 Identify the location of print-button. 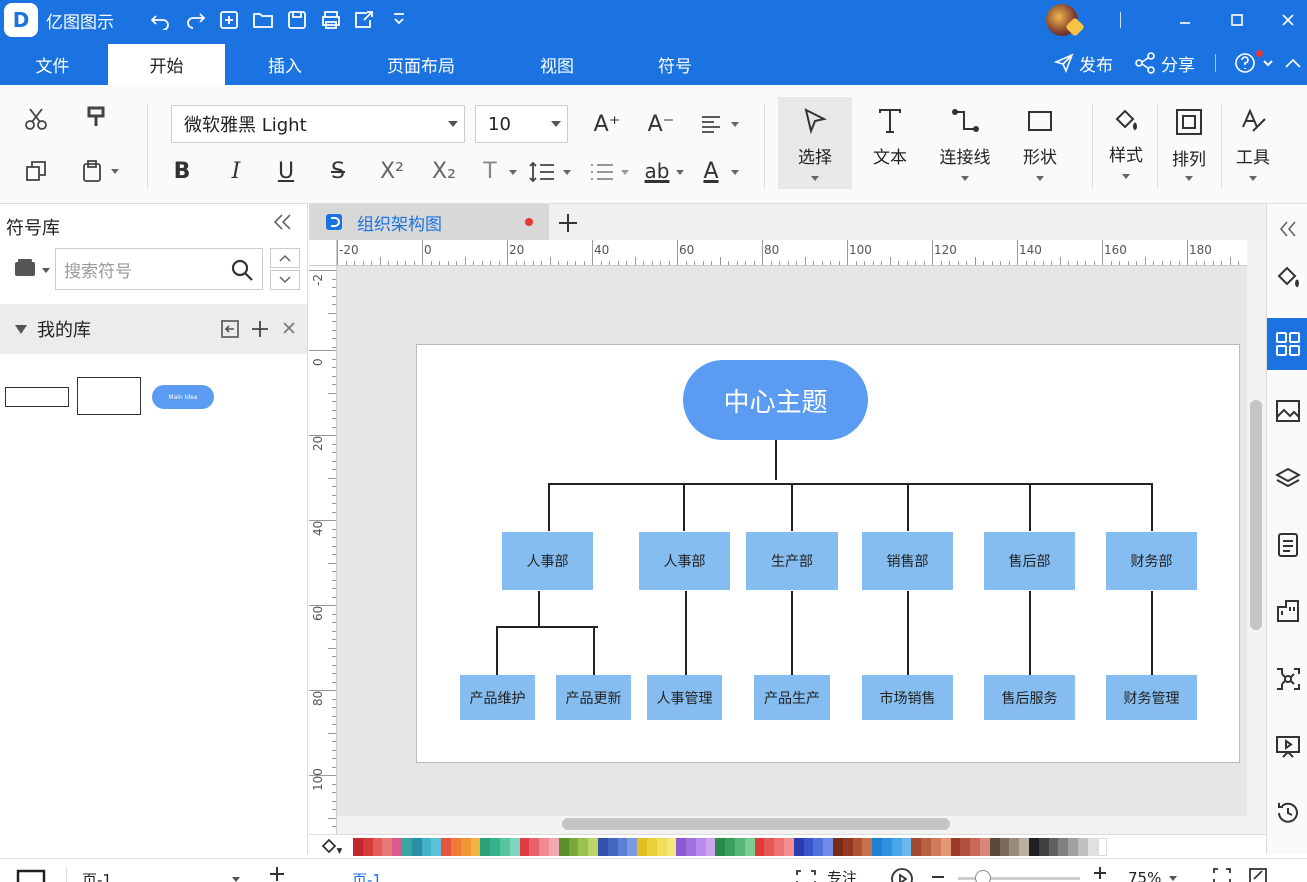
(331, 20).